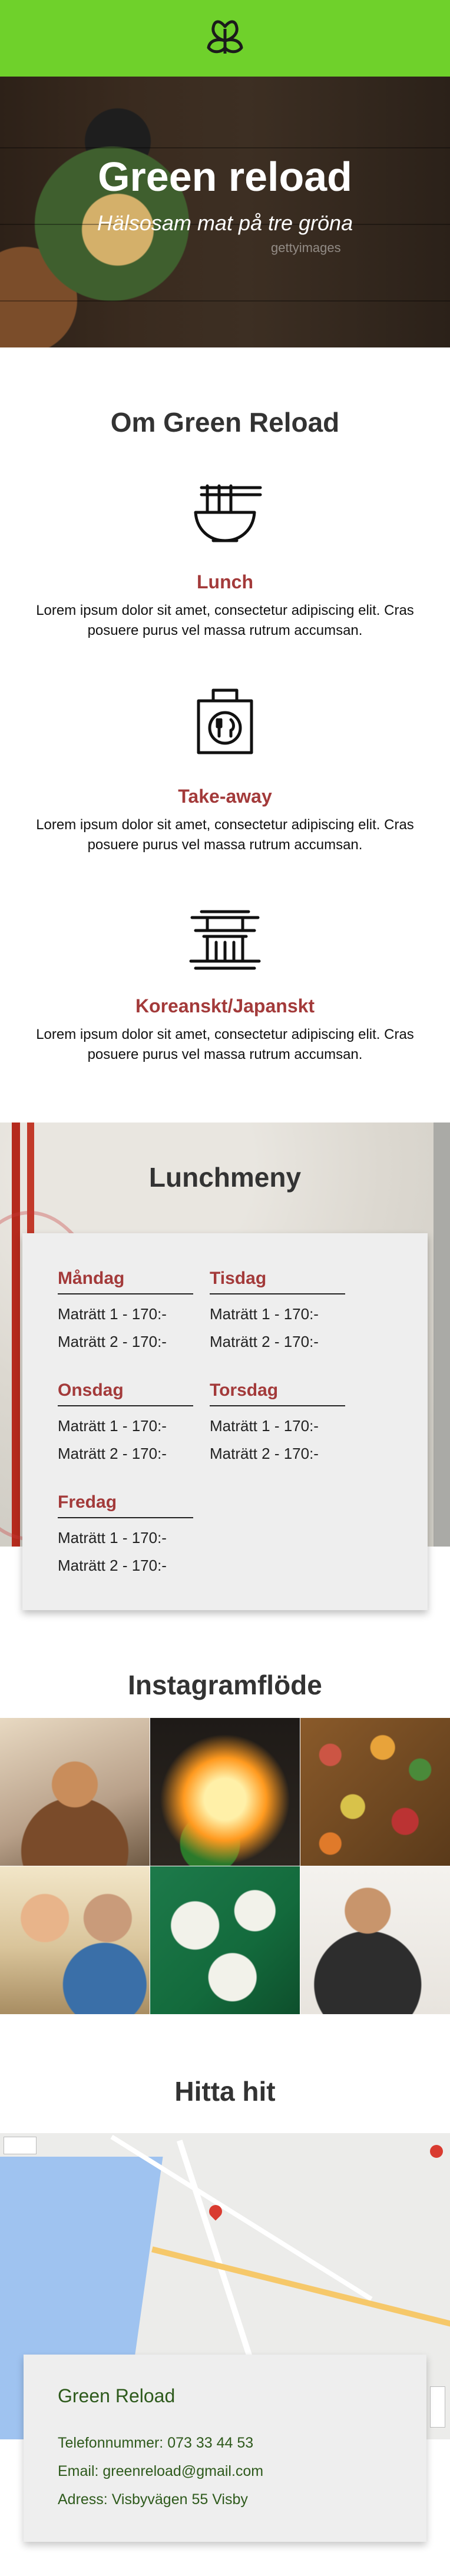 The width and height of the screenshot is (450, 2576). I want to click on instagram-grid, so click(225, 1866).